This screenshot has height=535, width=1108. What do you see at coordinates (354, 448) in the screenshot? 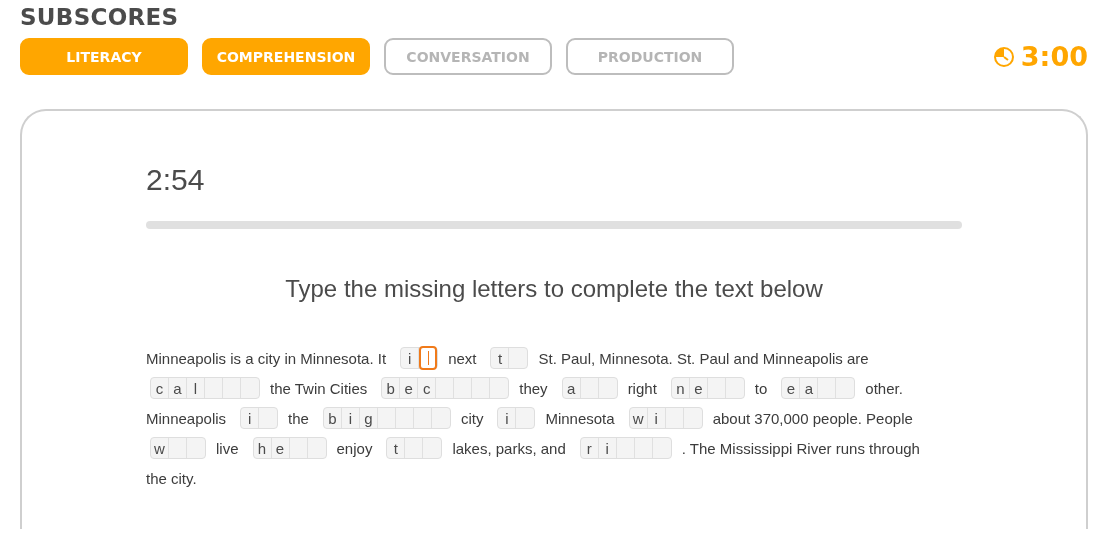
I see `passage-text: enjoy` at bounding box center [354, 448].